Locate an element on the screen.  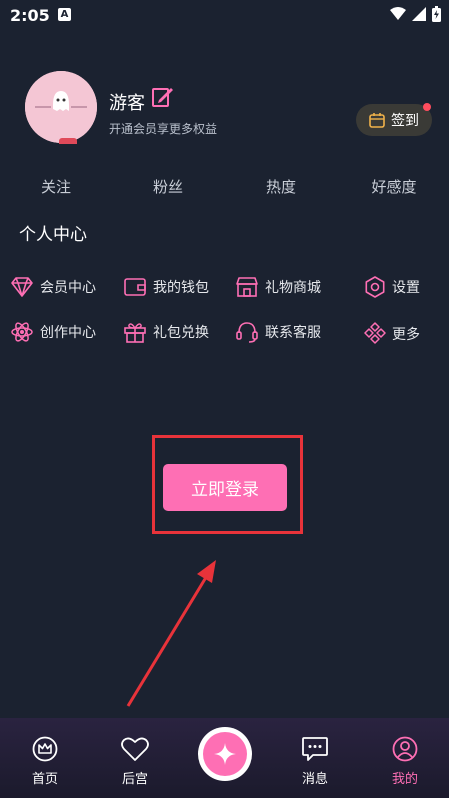
avatar is located at coordinates (61, 107).